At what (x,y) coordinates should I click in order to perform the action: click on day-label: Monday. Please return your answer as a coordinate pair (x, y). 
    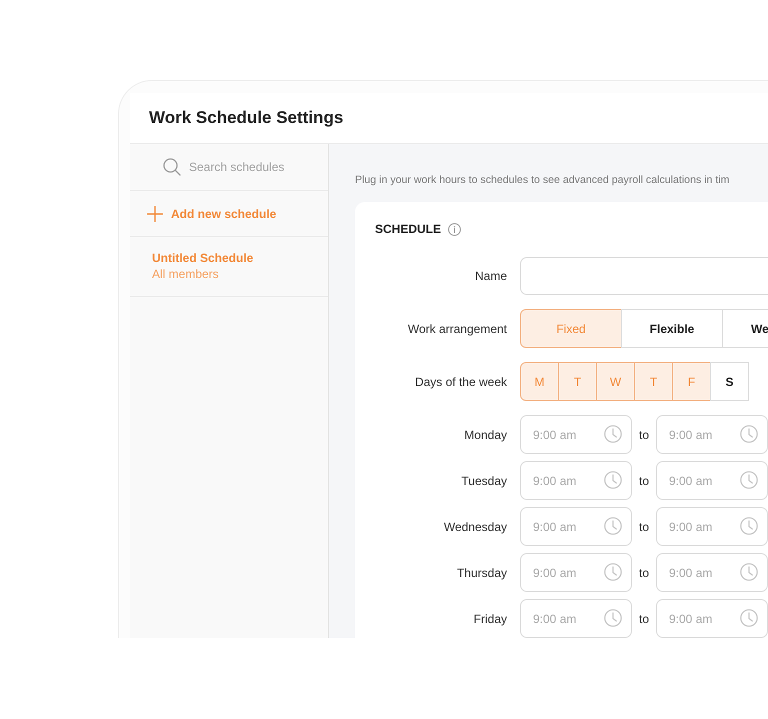
    Looking at the image, I should click on (485, 435).